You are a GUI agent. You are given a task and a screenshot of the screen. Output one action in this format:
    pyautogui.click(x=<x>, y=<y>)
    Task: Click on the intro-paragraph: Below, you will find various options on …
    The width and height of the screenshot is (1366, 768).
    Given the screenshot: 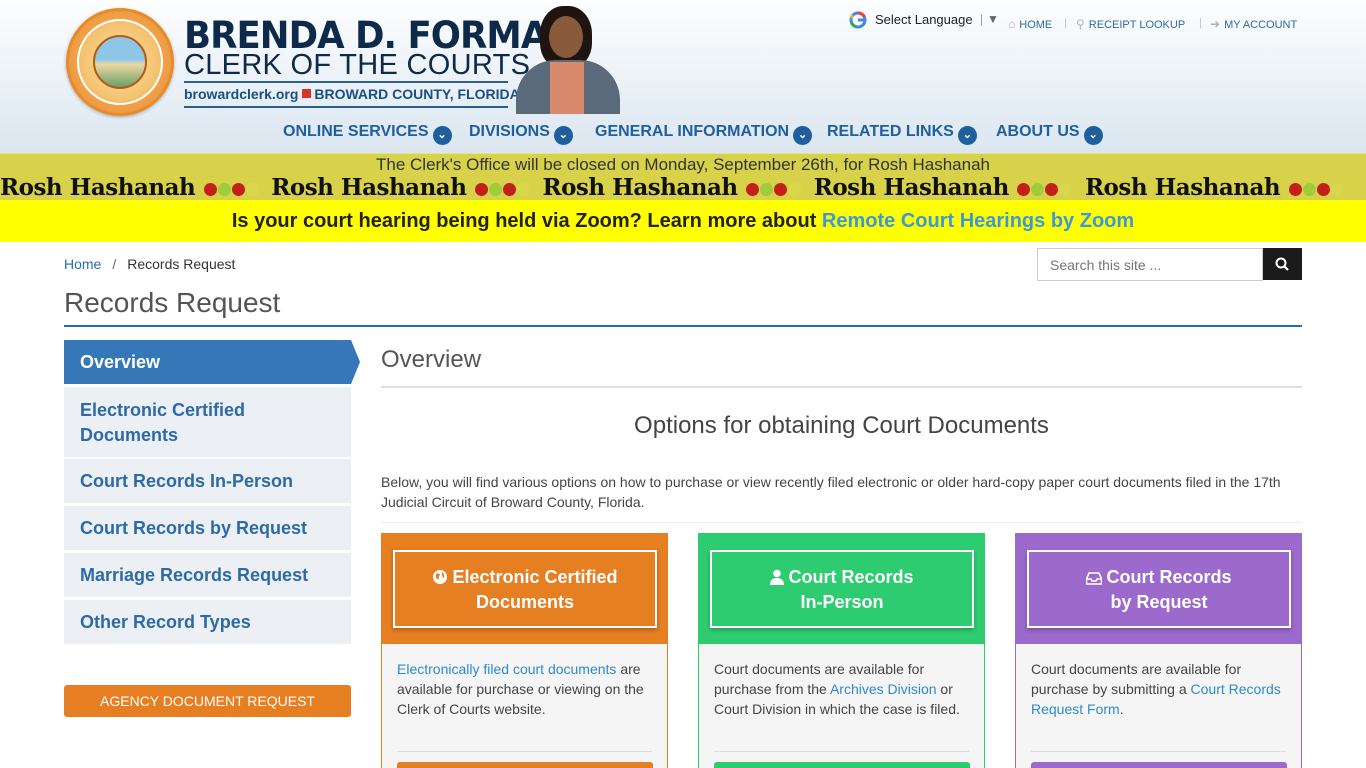 What is the action you would take?
    pyautogui.click(x=831, y=492)
    